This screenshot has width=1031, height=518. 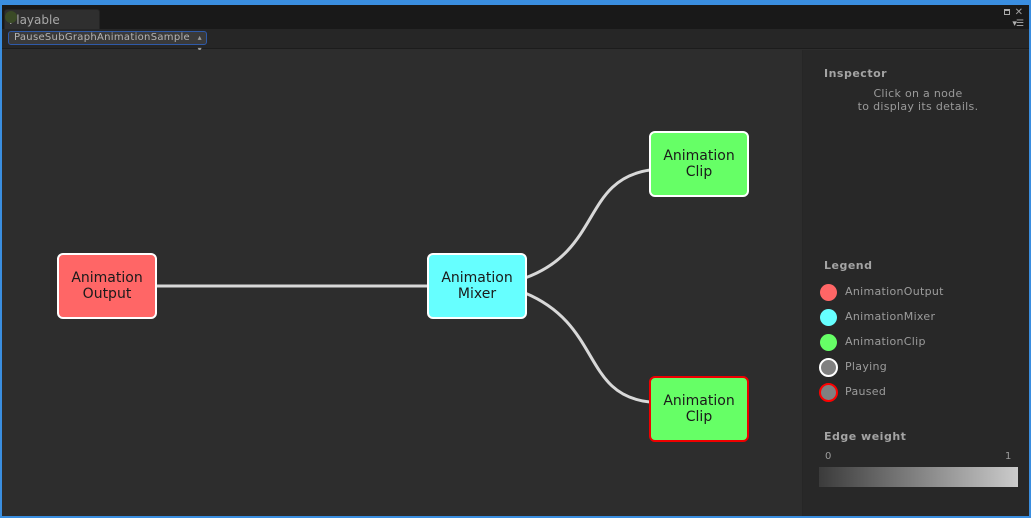 I want to click on graph-selector-value: PauseSubGraphAnimationSample, so click(x=102, y=37).